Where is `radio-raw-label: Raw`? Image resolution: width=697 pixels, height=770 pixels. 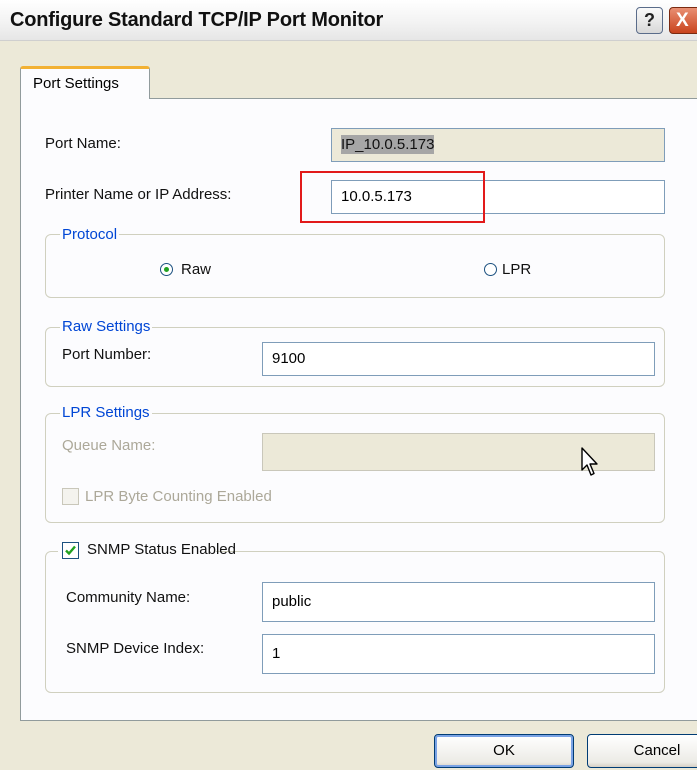 radio-raw-label: Raw is located at coordinates (196, 269).